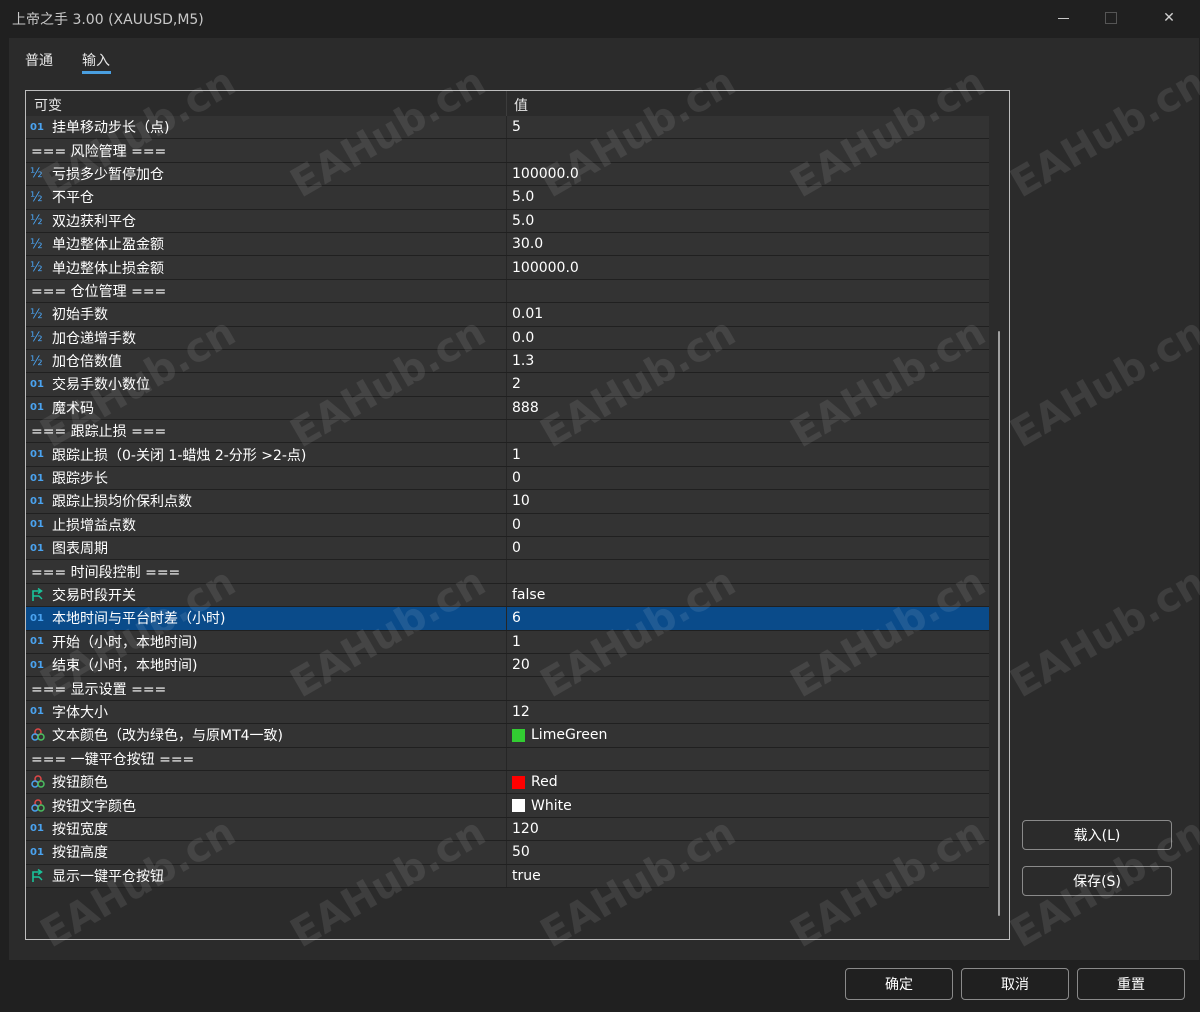 The height and width of the screenshot is (1012, 1200). What do you see at coordinates (521, 665) in the screenshot?
I see `parameter-value: 20` at bounding box center [521, 665].